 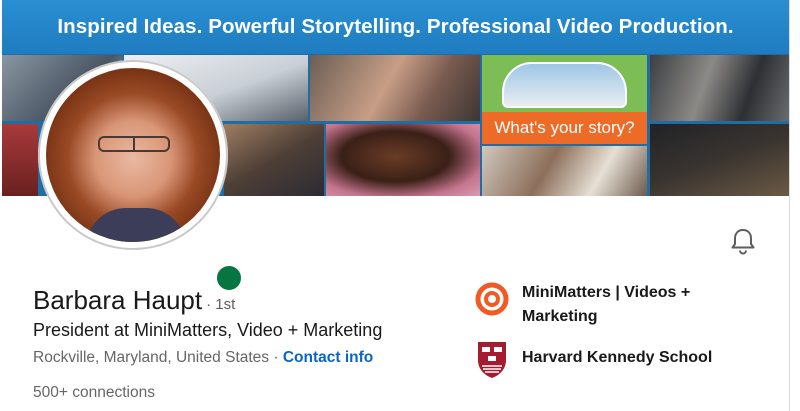 What do you see at coordinates (606, 304) in the screenshot?
I see `org-name: MiniMatters | Videos + Marketing` at bounding box center [606, 304].